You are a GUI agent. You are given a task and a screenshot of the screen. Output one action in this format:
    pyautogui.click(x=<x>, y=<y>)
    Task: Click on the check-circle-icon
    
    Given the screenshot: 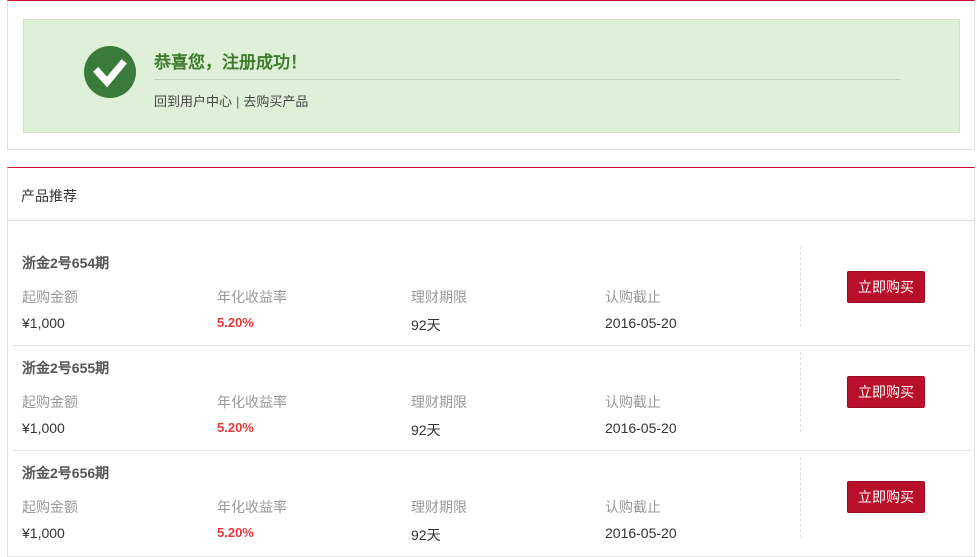 What is the action you would take?
    pyautogui.click(x=110, y=72)
    